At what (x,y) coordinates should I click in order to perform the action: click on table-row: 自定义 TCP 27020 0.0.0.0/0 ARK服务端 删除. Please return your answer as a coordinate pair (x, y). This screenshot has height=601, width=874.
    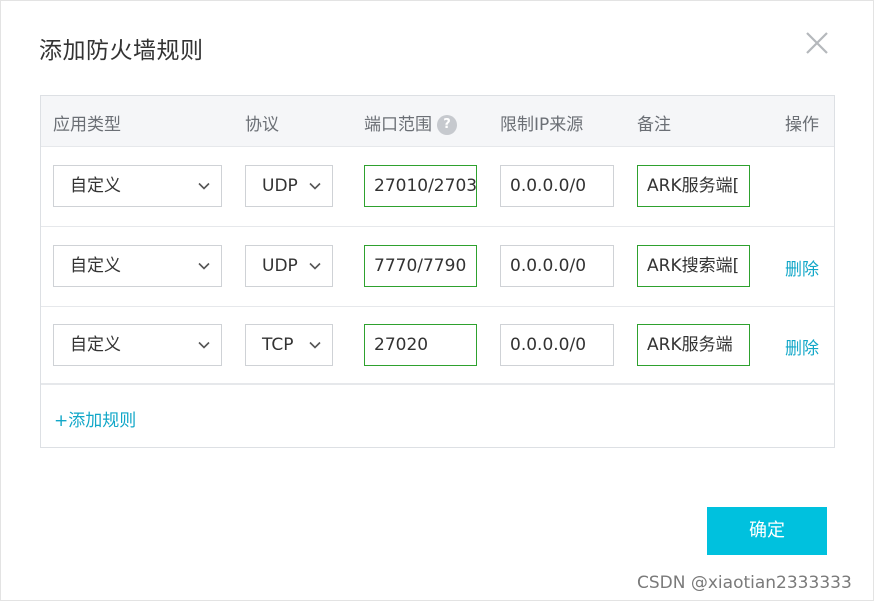
    Looking at the image, I should click on (437, 345).